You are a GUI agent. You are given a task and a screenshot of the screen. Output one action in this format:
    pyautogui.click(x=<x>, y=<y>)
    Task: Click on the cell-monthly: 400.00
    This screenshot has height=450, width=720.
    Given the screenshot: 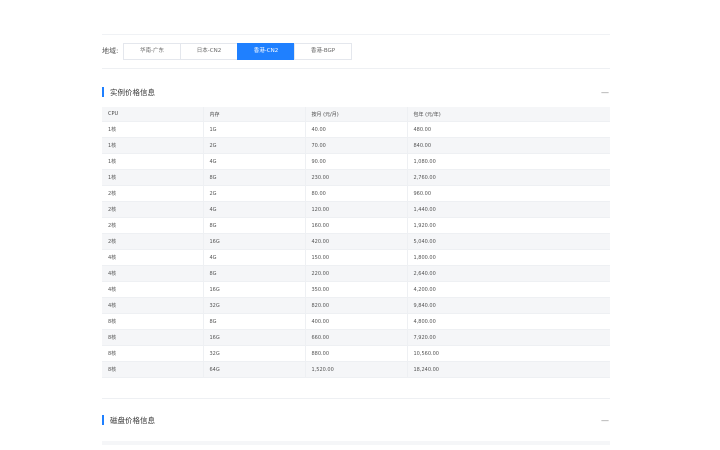 What is the action you would take?
    pyautogui.click(x=356, y=321)
    